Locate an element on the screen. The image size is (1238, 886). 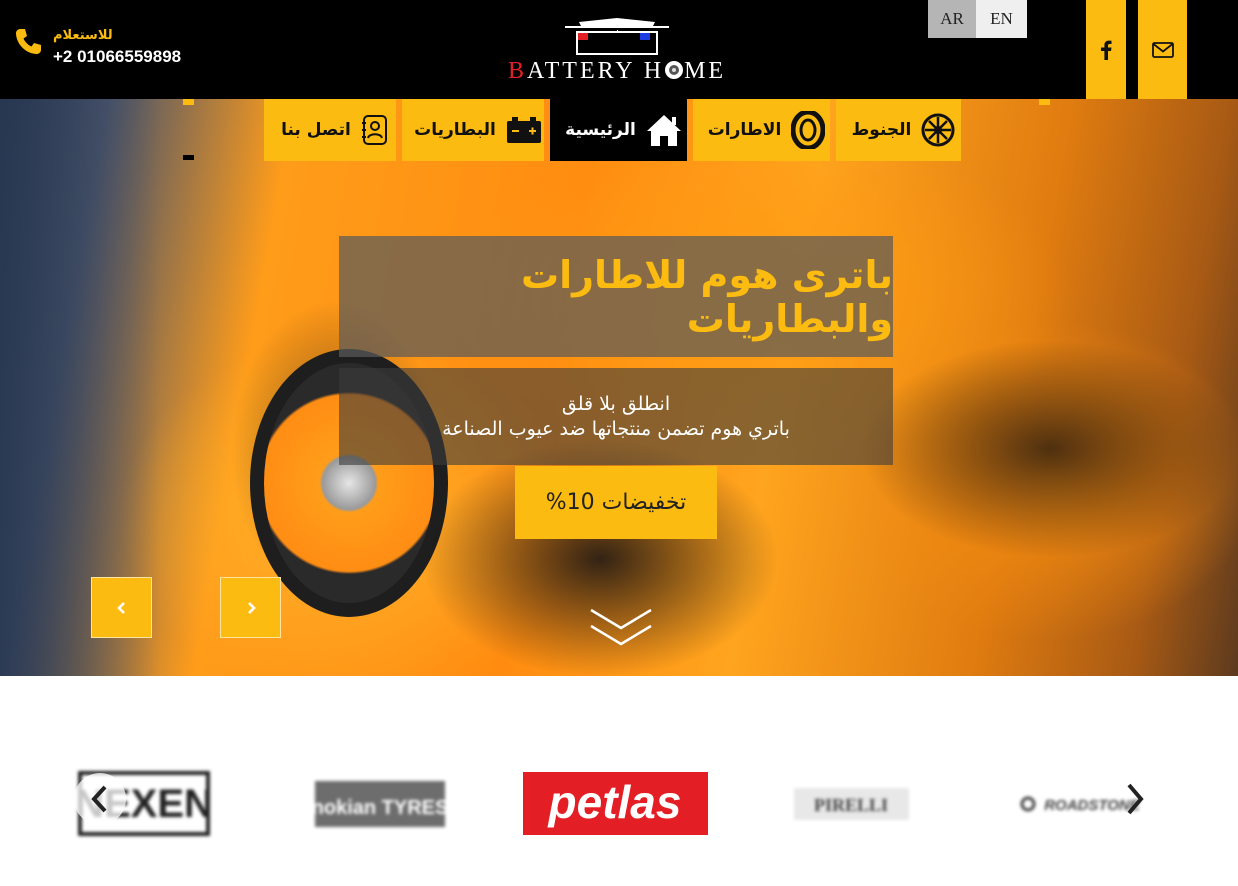
brand-logo-nokian: nokian TYRES is located at coordinates (380, 803).